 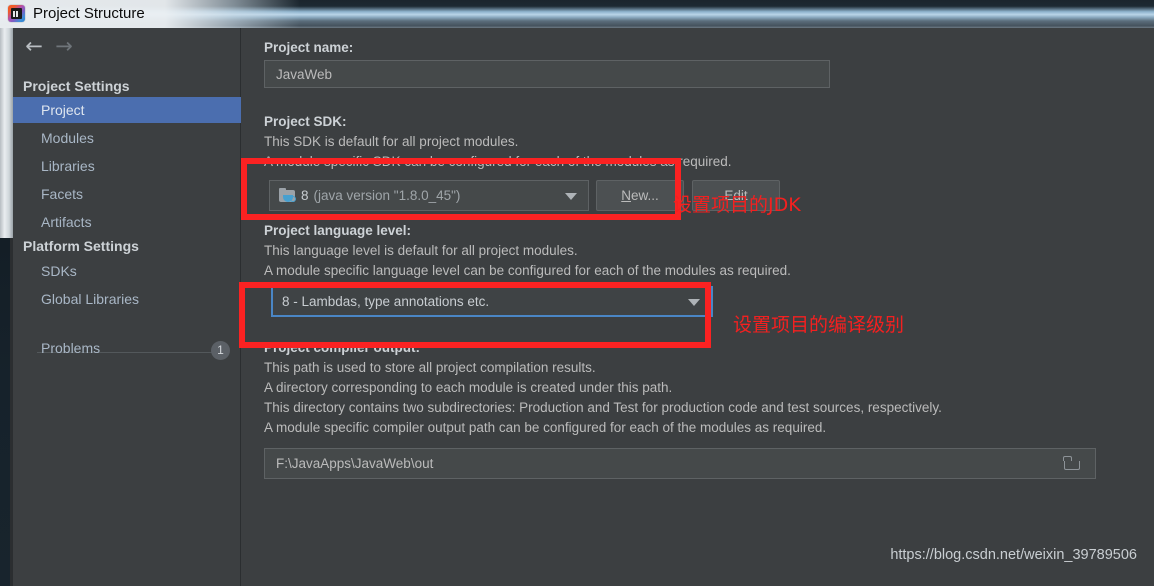 What do you see at coordinates (288, 195) in the screenshot?
I see `java-sdk-folder-icon` at bounding box center [288, 195].